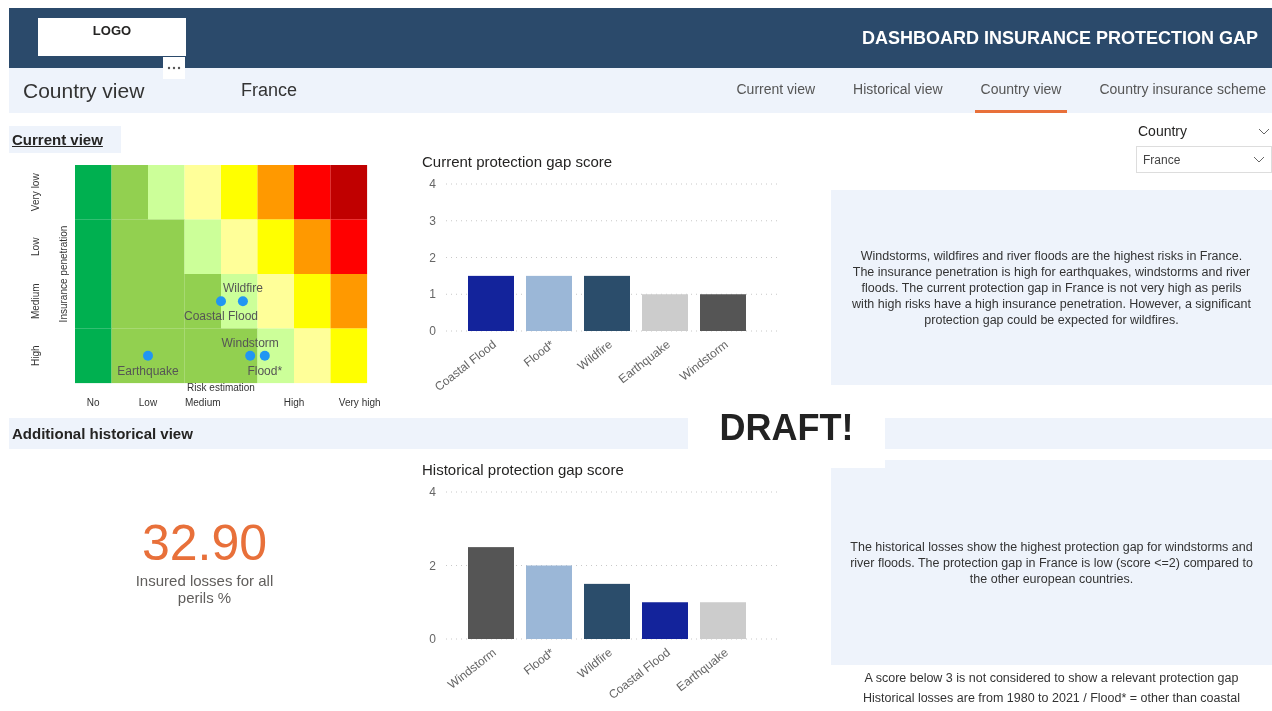 The width and height of the screenshot is (1272, 711). I want to click on nav-tab: Current view, so click(776, 90).